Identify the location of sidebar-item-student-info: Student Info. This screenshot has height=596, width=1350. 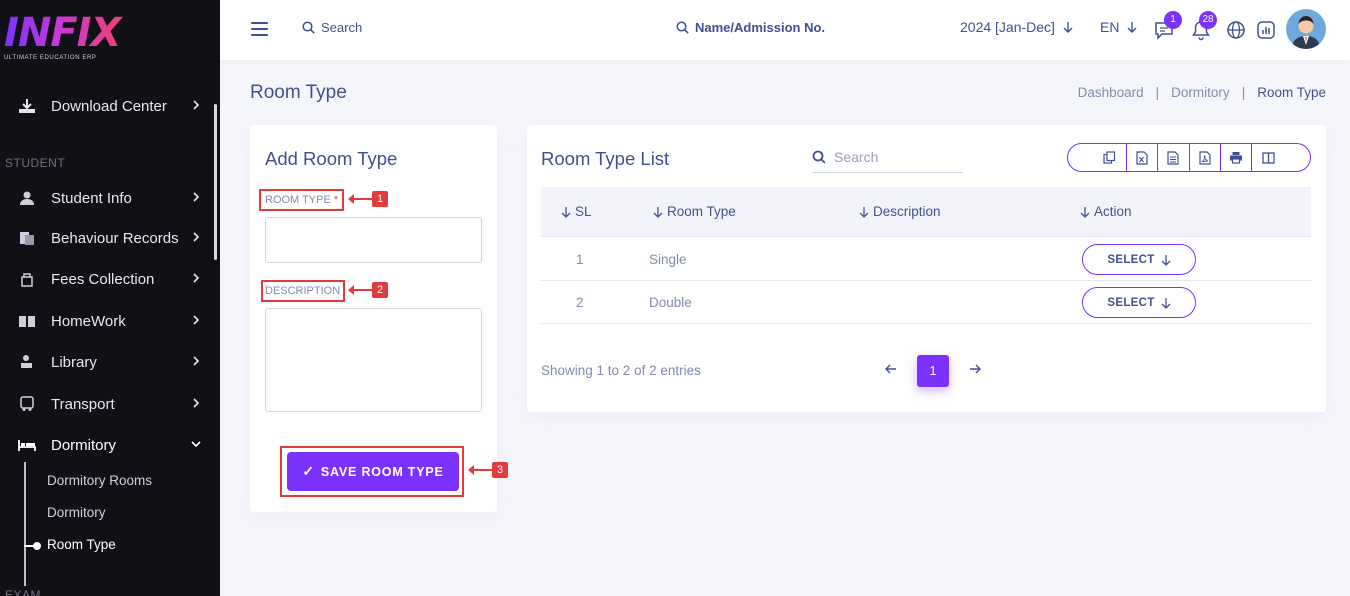
(107, 198).